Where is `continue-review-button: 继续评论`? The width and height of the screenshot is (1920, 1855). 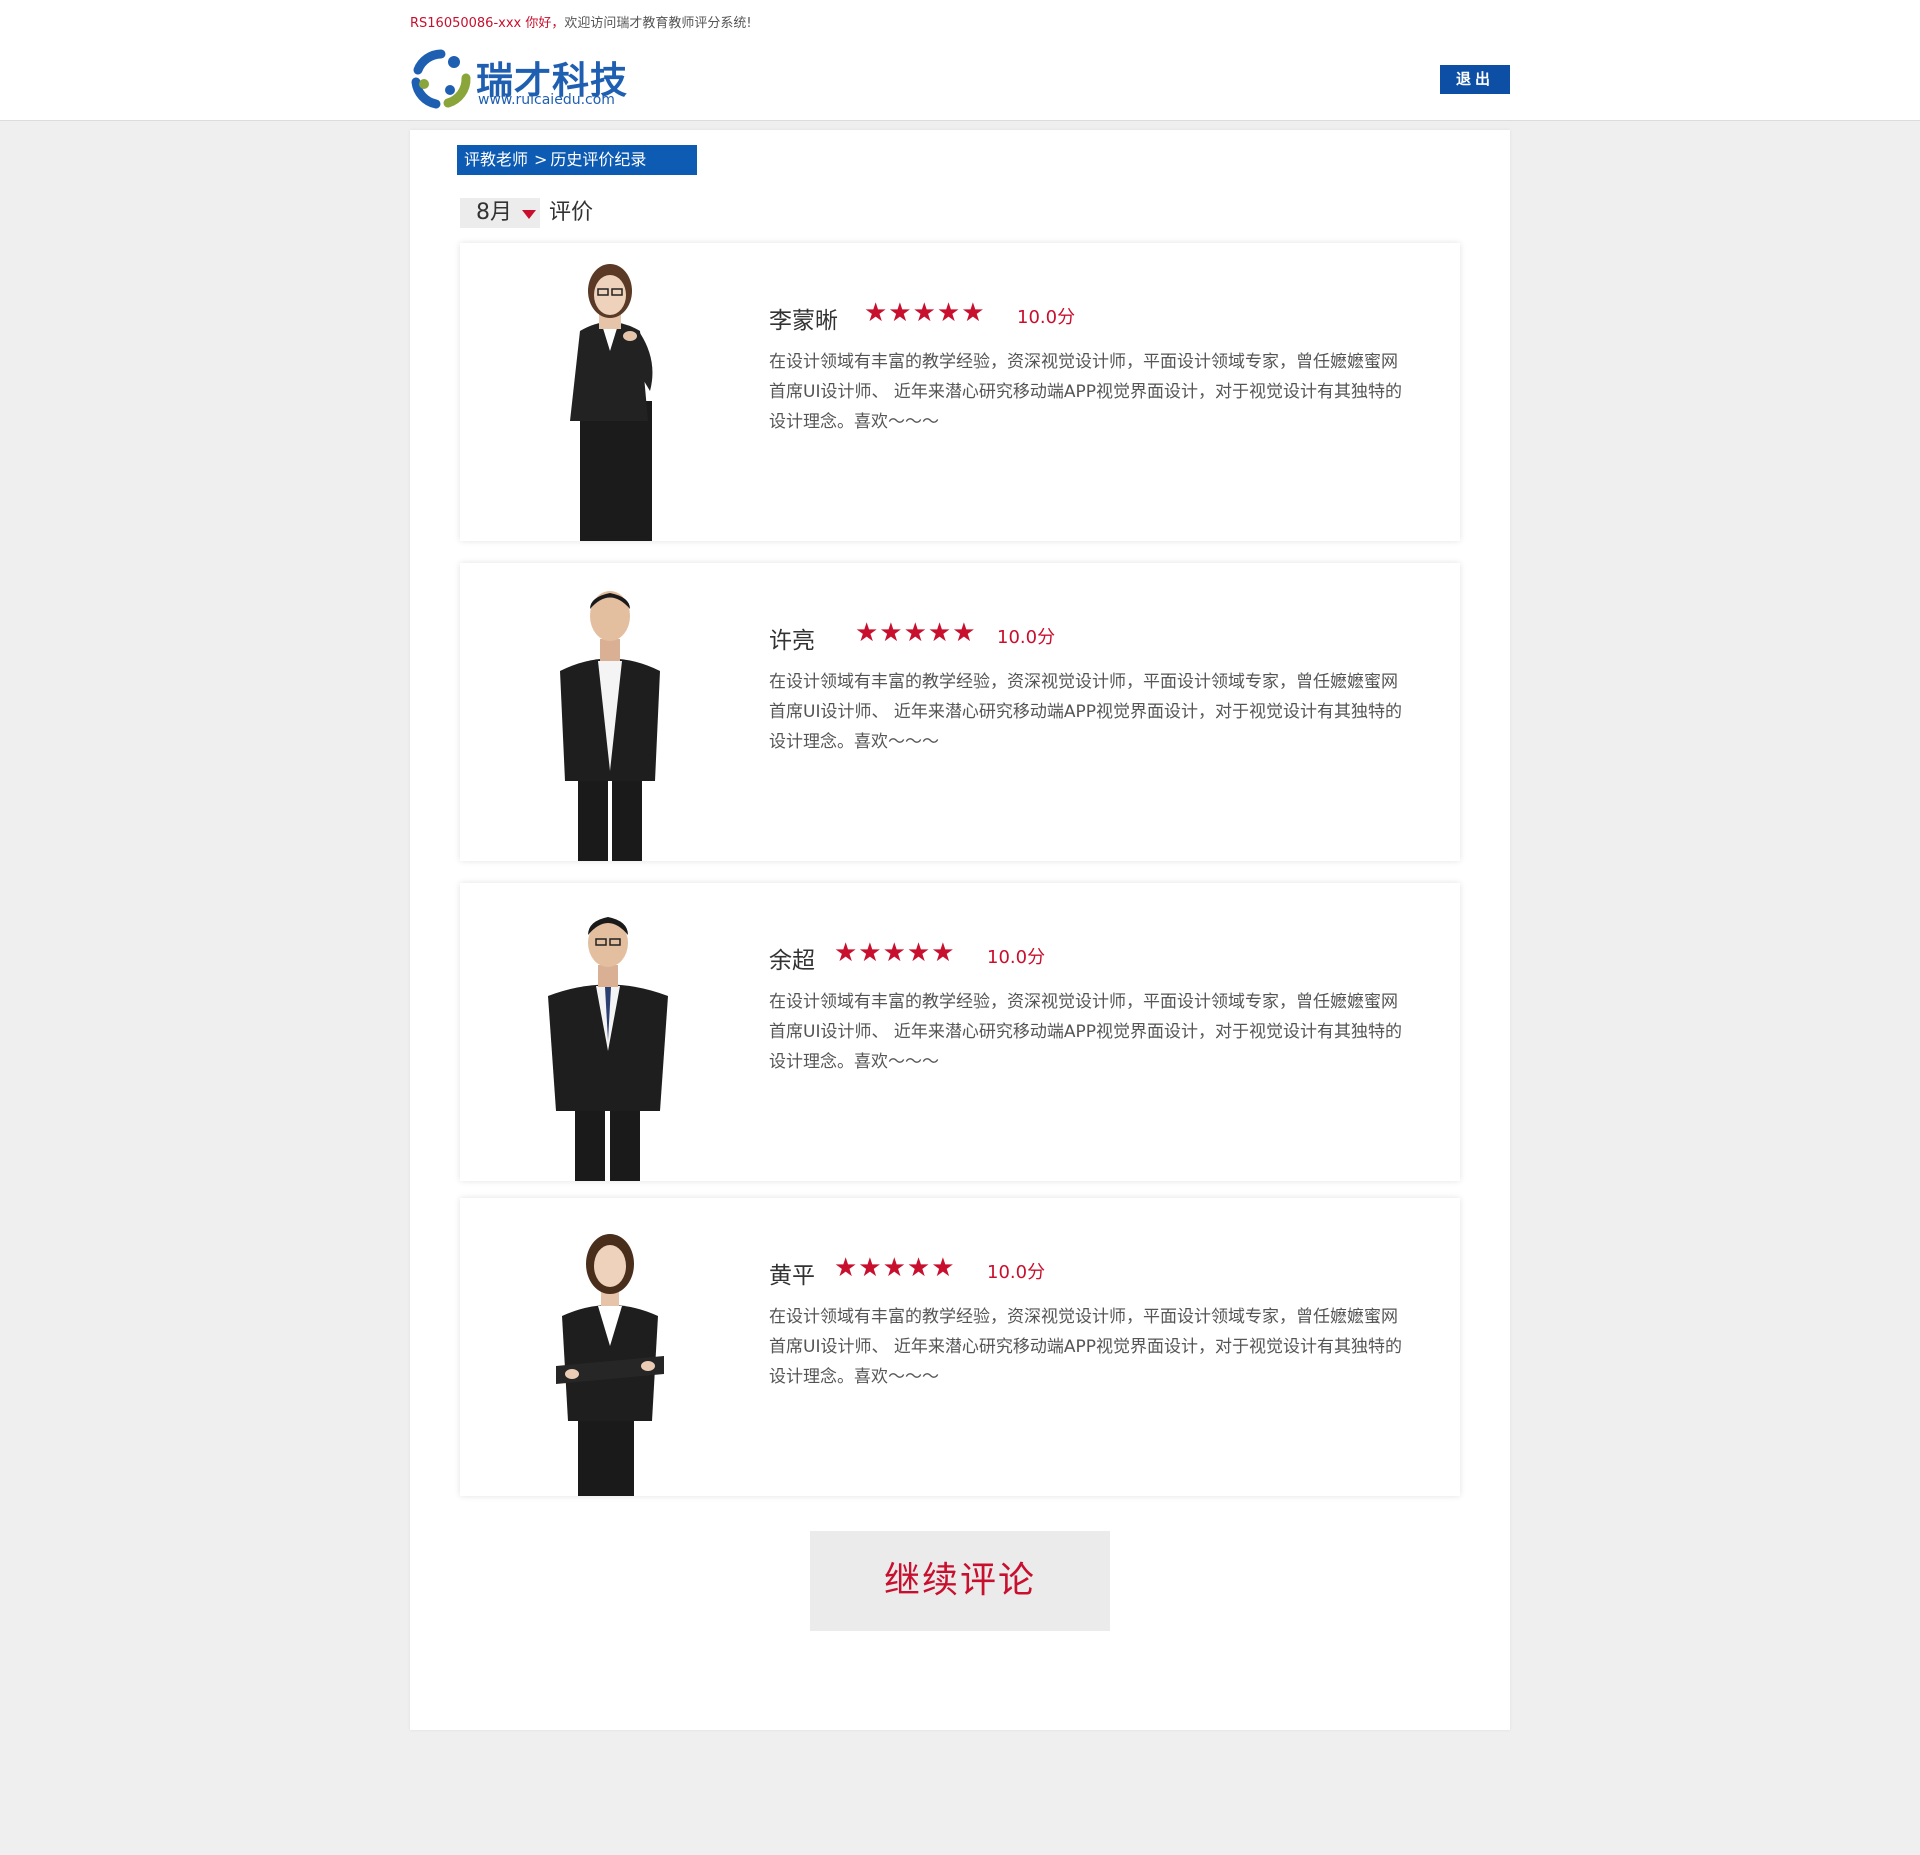
continue-review-button: 继续评论 is located at coordinates (960, 1581).